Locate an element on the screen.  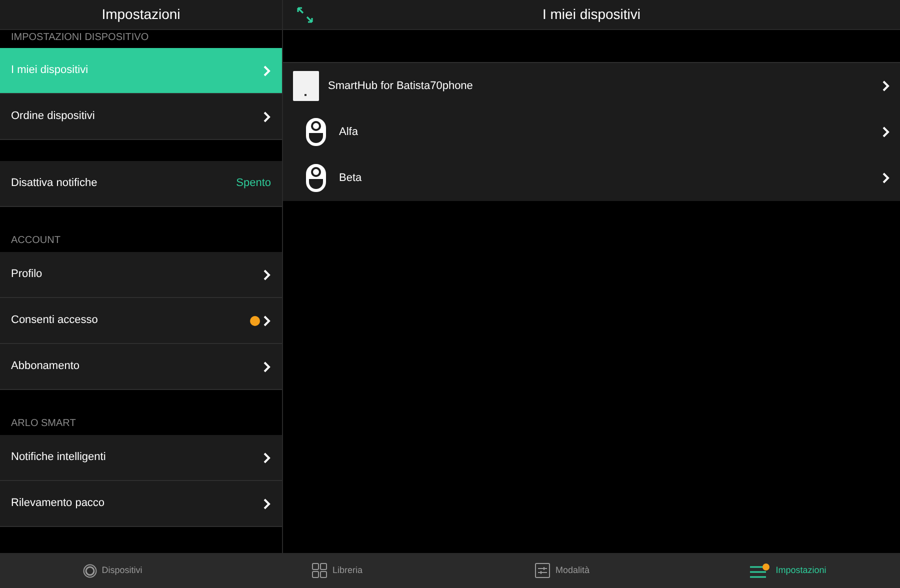
settings-row: Ordine dispositivi is located at coordinates (141, 117).